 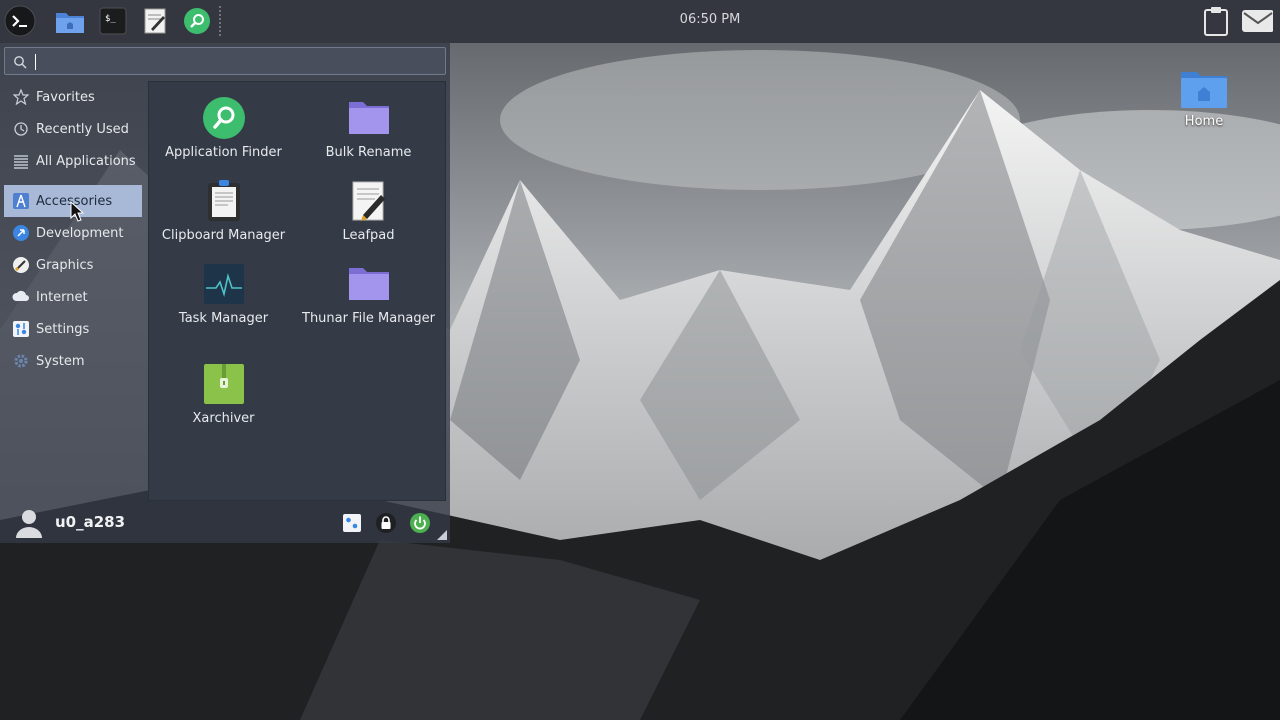 I want to click on username: u0_a283, so click(x=90, y=522).